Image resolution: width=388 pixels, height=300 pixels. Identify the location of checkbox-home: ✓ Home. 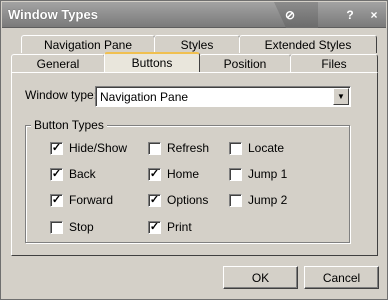
(173, 174).